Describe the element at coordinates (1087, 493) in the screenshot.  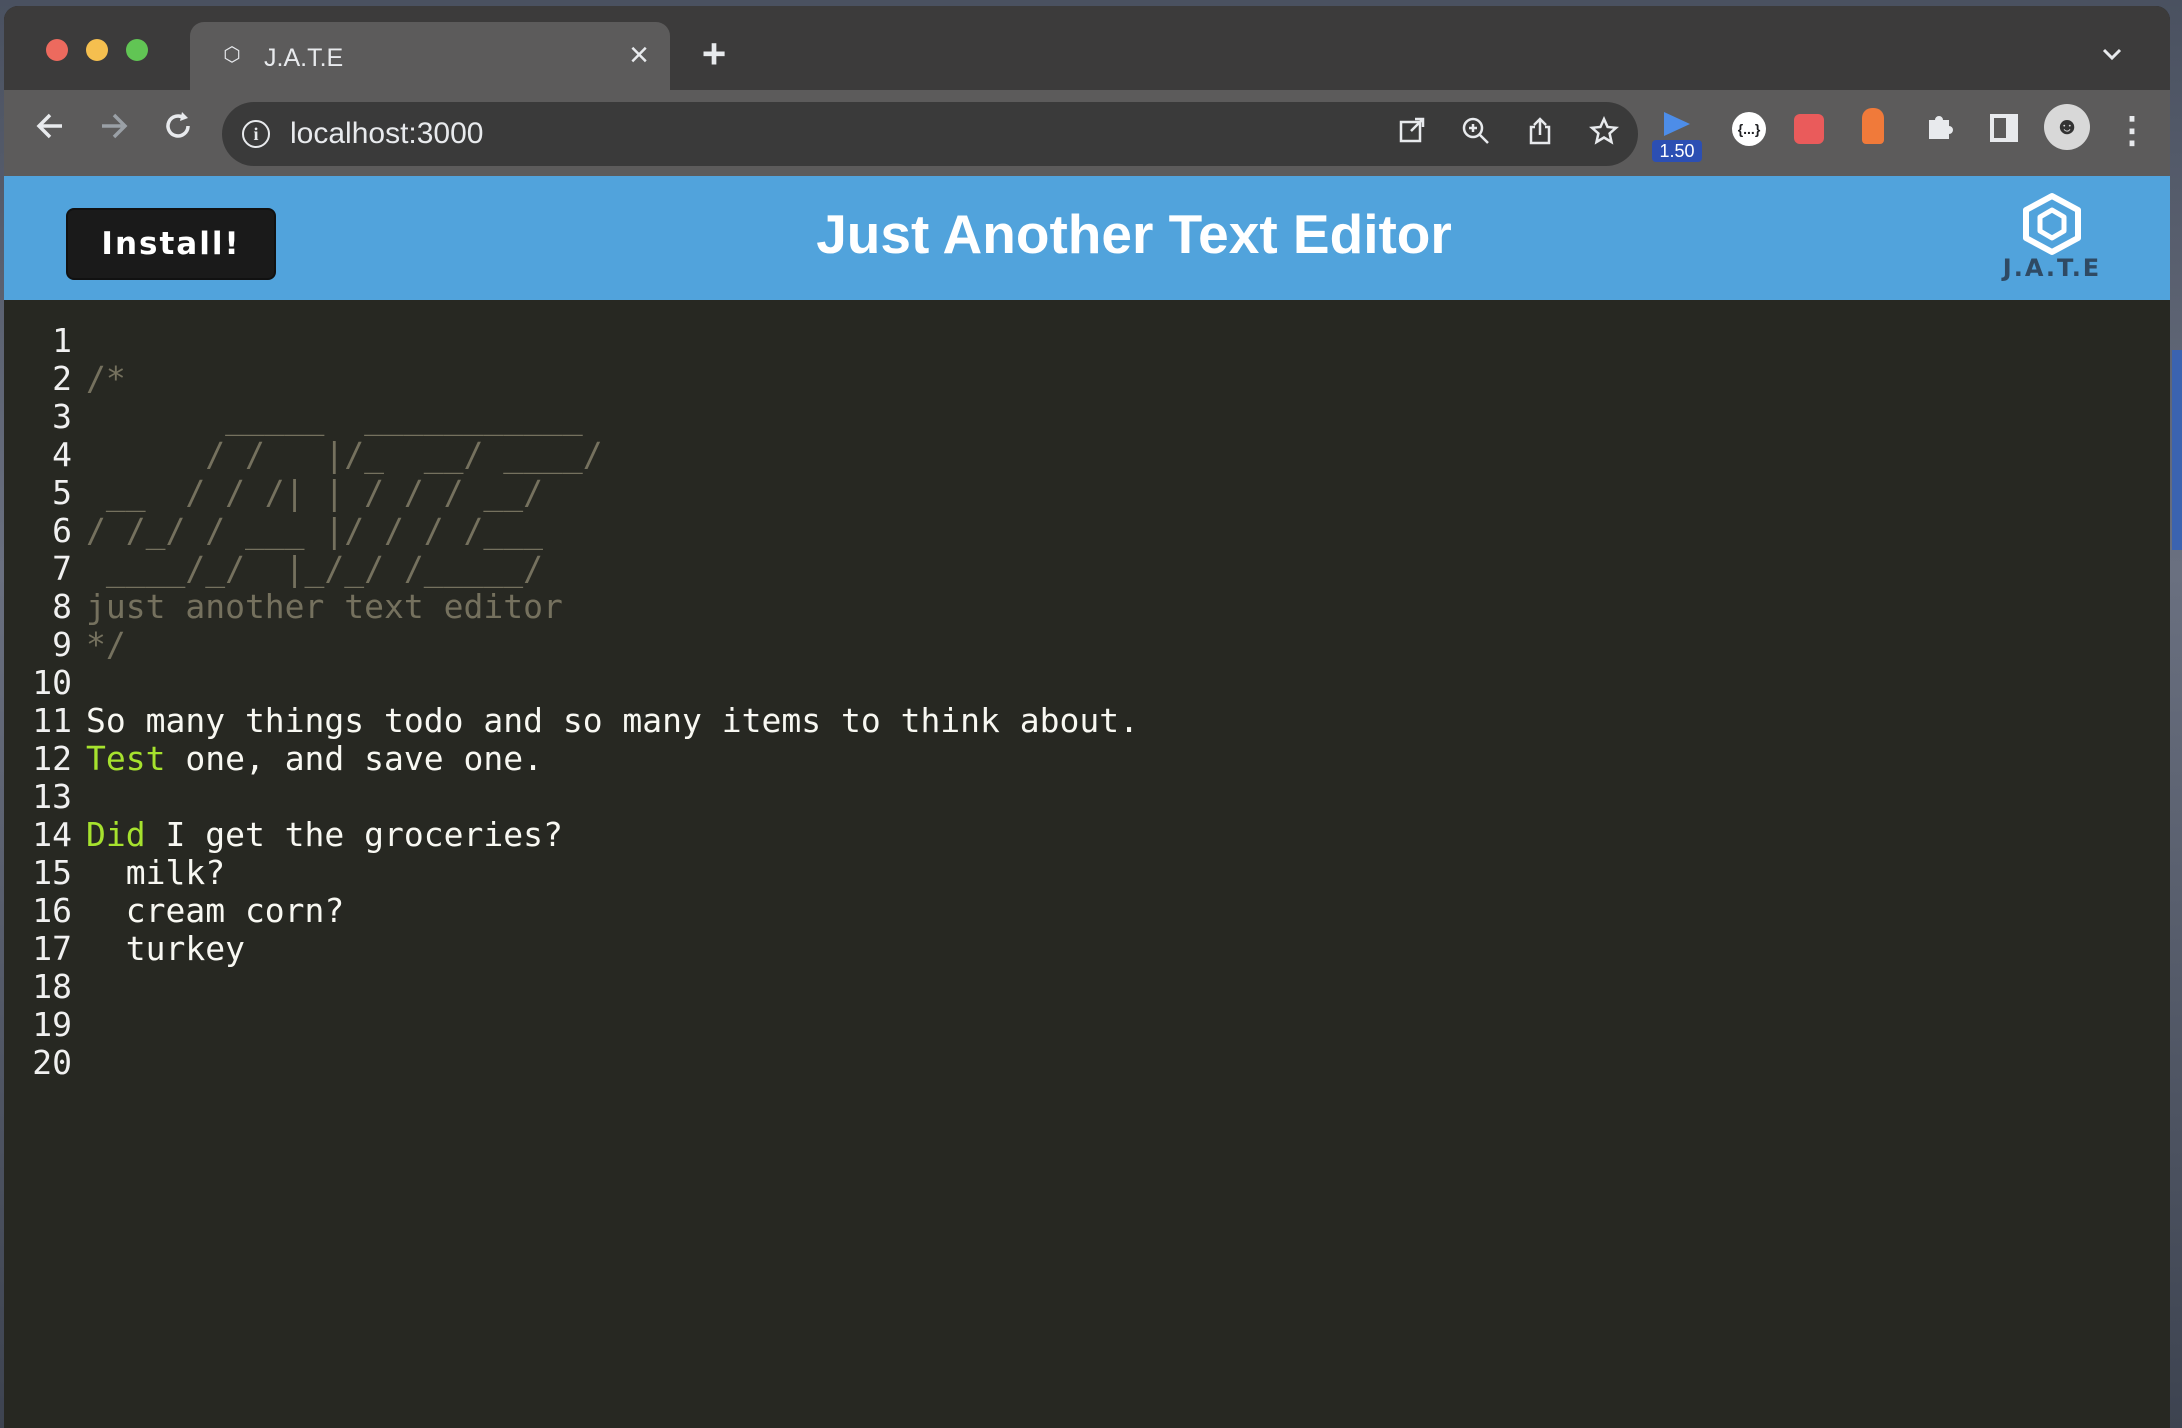
I see `code-line: 5 __ / / /| | / / / __/` at that location.